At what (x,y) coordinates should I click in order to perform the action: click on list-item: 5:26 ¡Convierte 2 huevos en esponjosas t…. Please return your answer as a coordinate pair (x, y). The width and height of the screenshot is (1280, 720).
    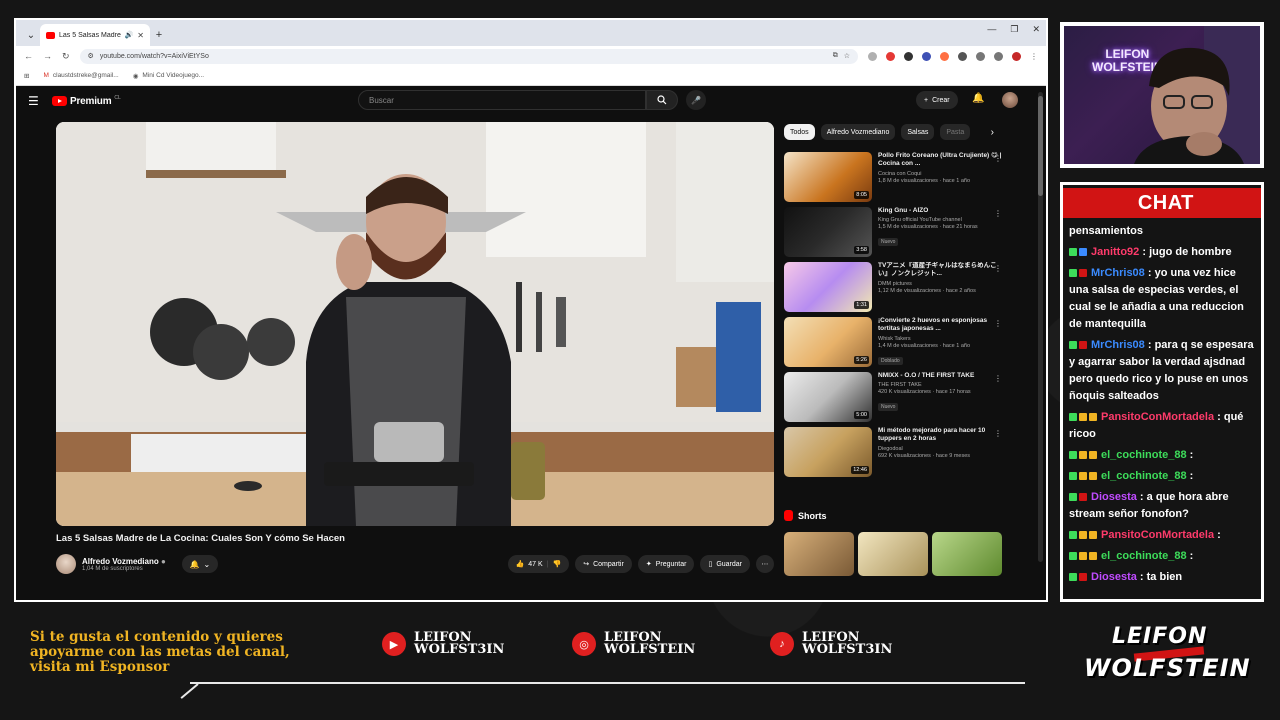
    Looking at the image, I should click on (893, 344).